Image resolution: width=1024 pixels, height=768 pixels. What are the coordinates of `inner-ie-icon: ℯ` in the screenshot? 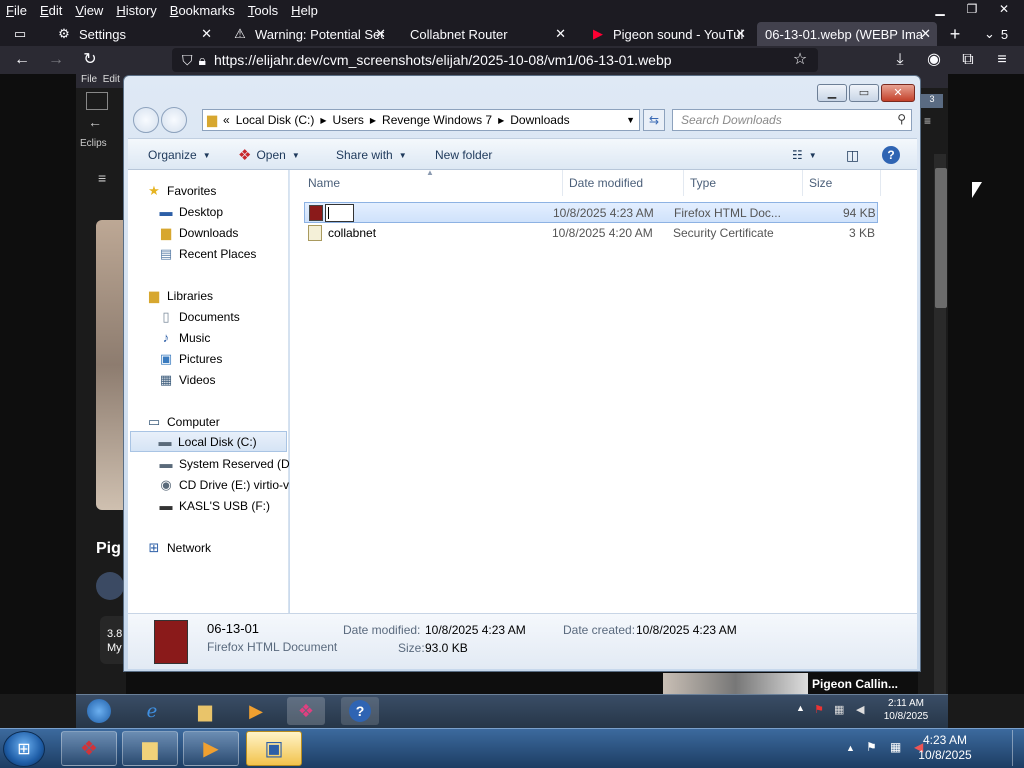 It's located at (152, 711).